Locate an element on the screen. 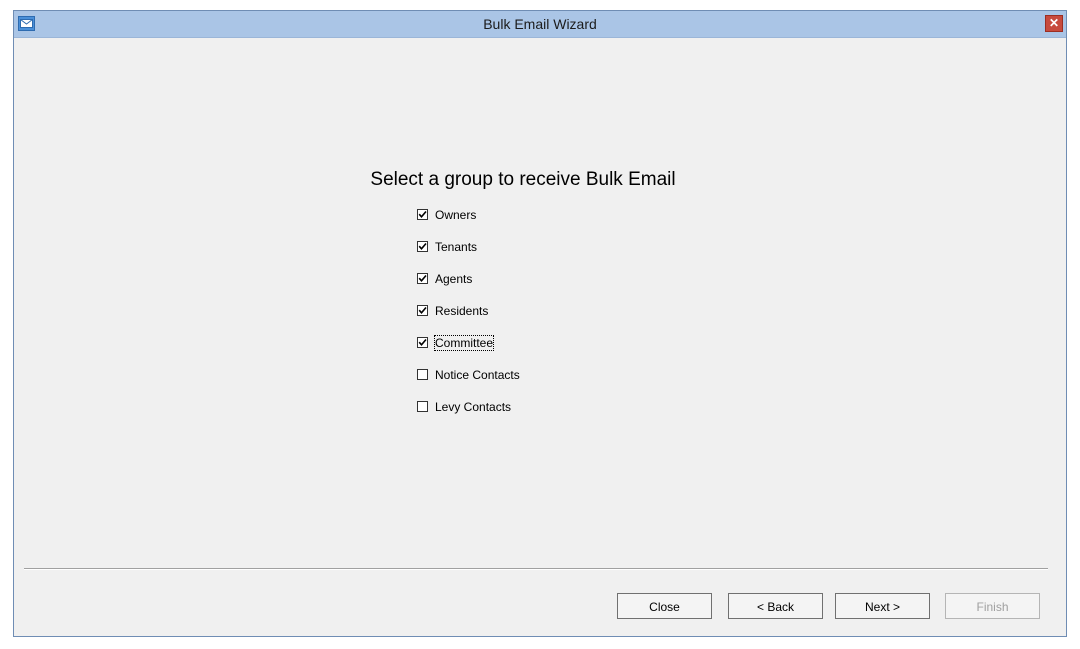  page-heading: Select a group to receive Bulk Email is located at coordinates (523, 179).